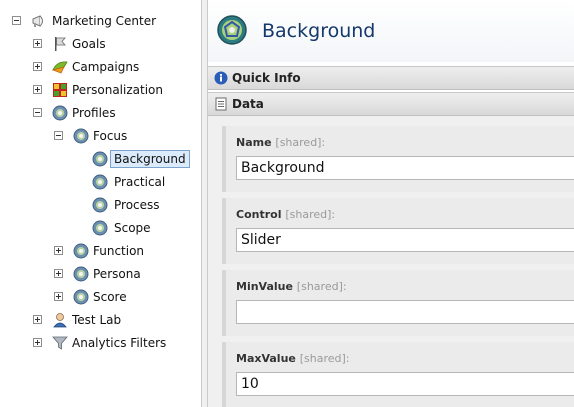 Image resolution: width=574 pixels, height=407 pixels. I want to click on maxvalue-input: 10, so click(405, 384).